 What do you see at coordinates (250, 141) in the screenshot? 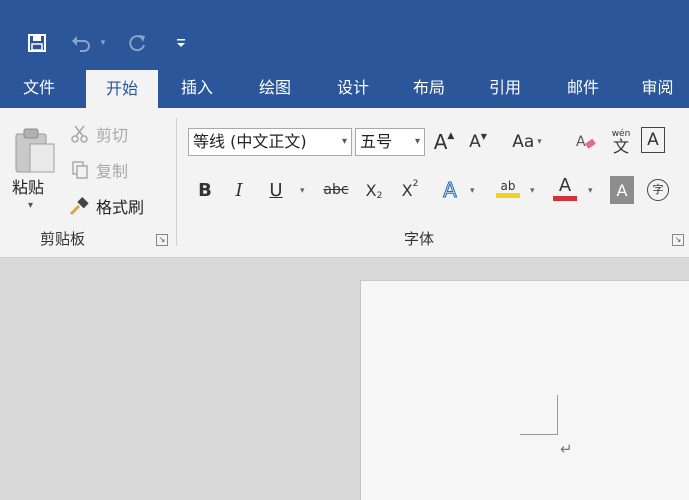
I see `font-name-value: 等线 (中文正文)` at bounding box center [250, 141].